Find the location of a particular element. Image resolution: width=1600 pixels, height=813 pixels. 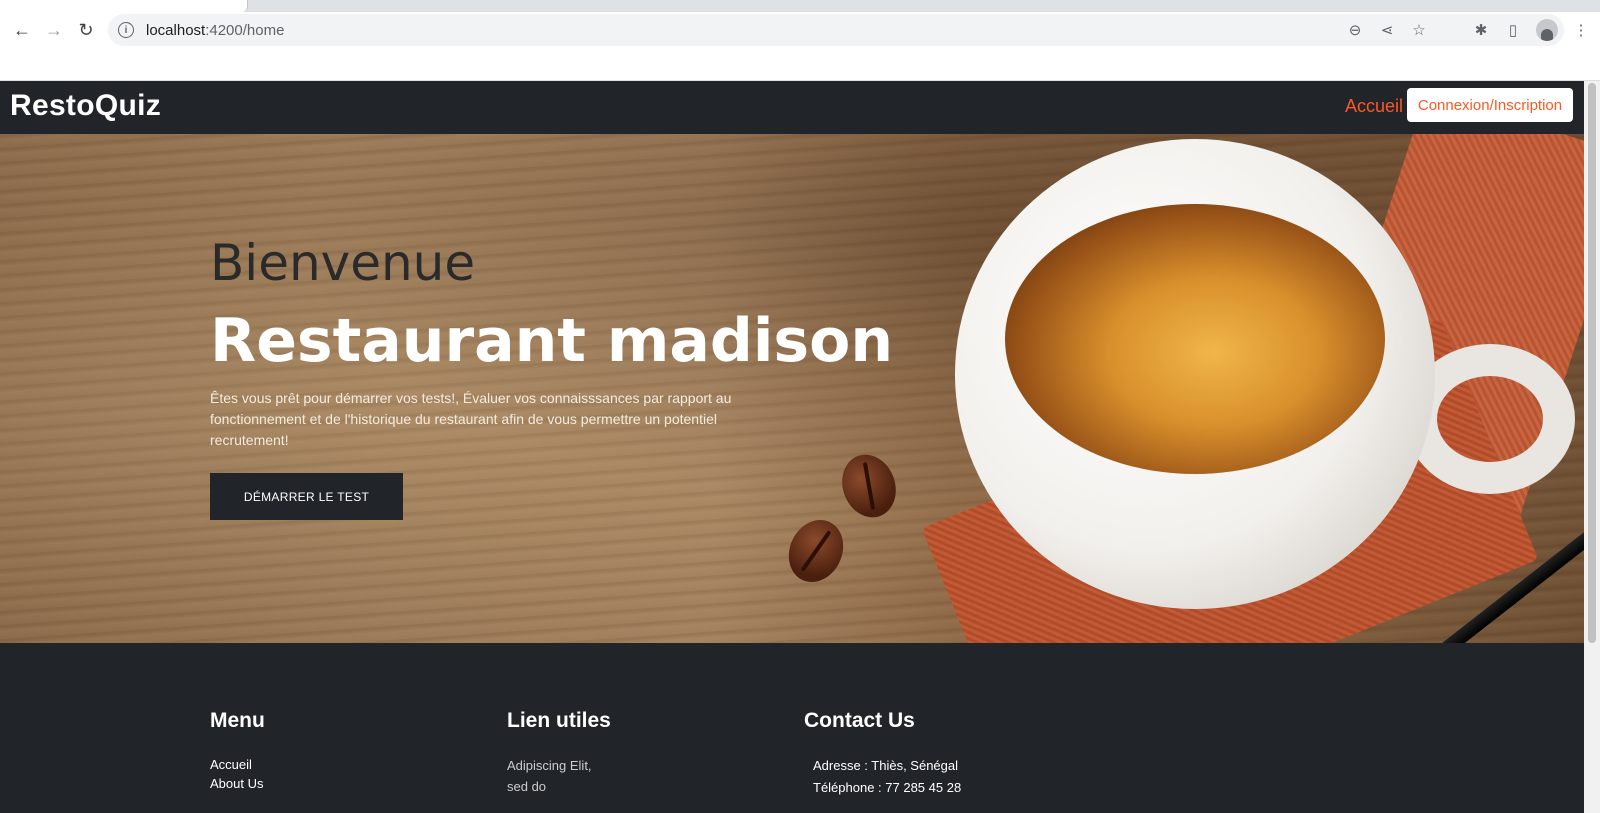

footer-menu-column: Menu Accueil About Us is located at coordinates (237, 751).